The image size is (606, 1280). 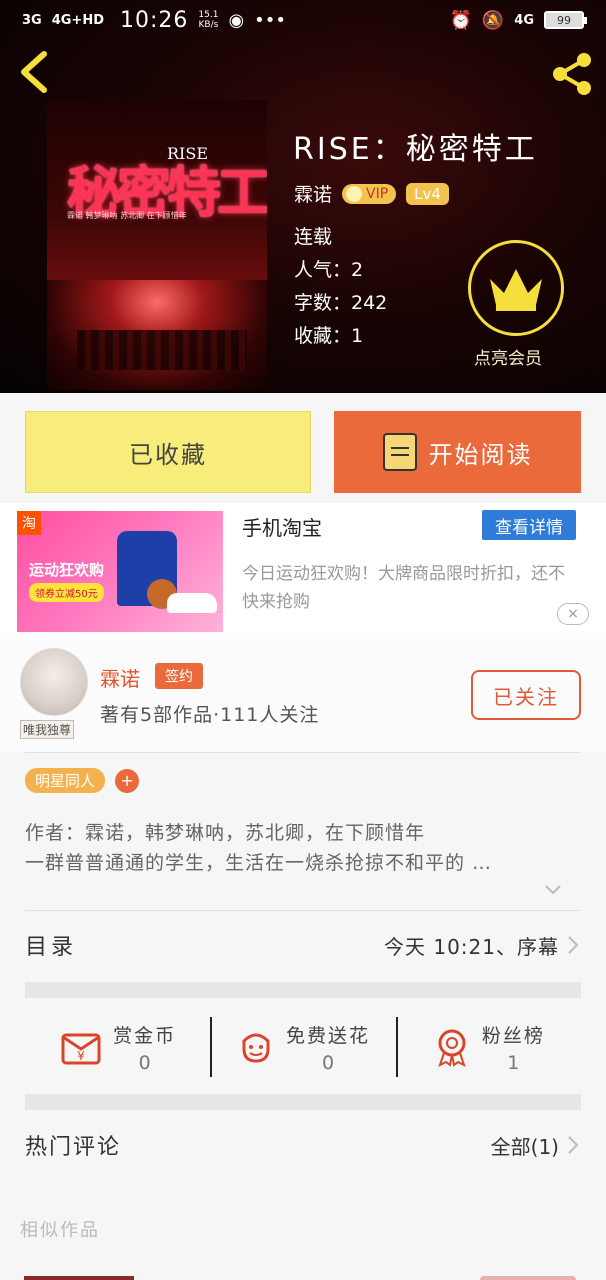 I want to click on member-button, so click(x=516, y=288).